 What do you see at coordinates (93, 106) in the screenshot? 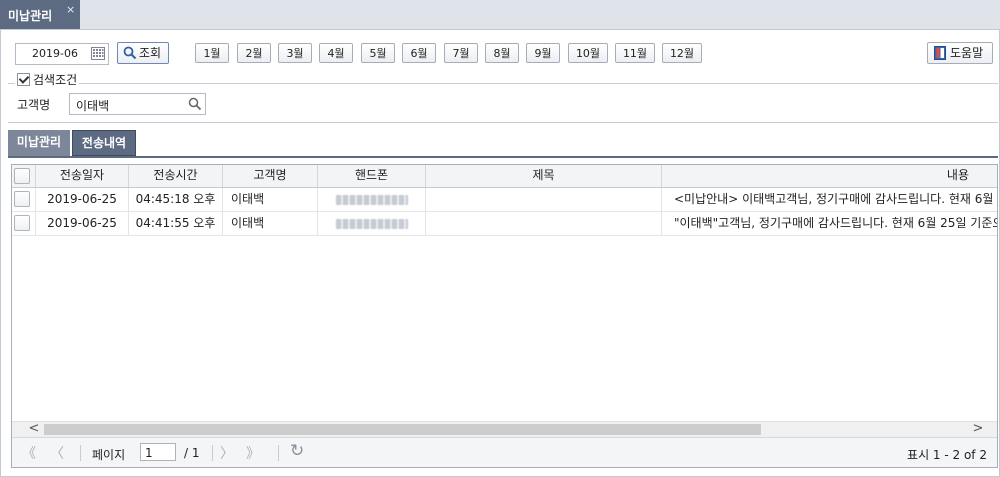
I see `customer-name-value: 이태백` at bounding box center [93, 106].